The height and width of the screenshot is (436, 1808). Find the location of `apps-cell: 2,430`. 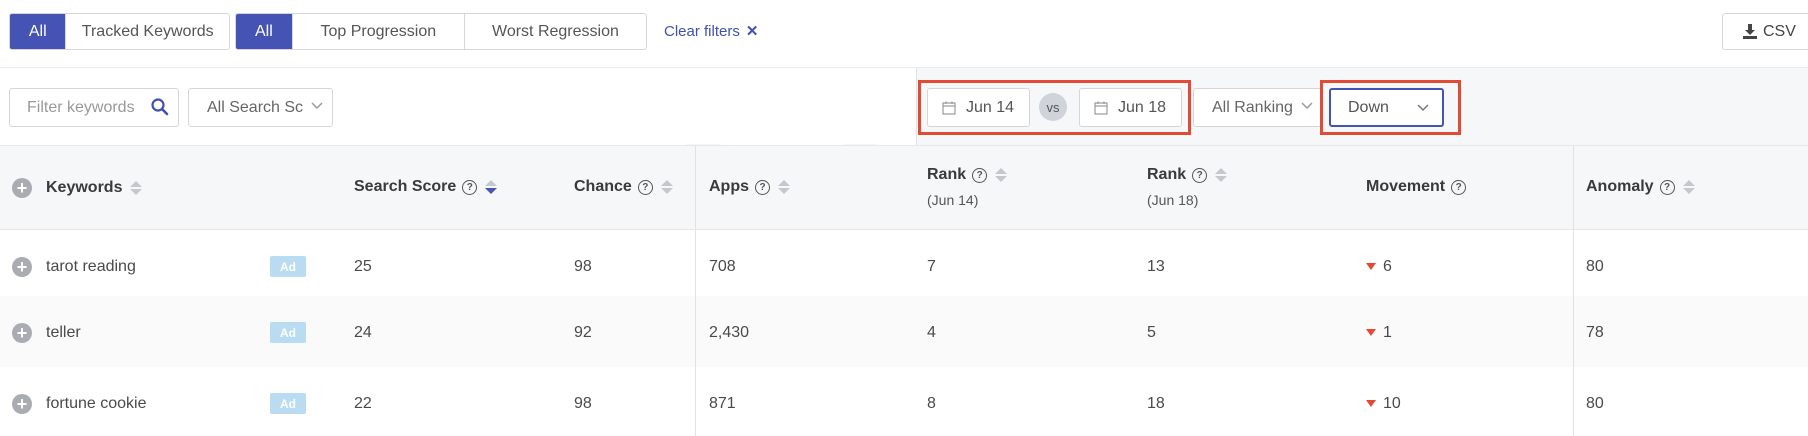

apps-cell: 2,430 is located at coordinates (729, 332).